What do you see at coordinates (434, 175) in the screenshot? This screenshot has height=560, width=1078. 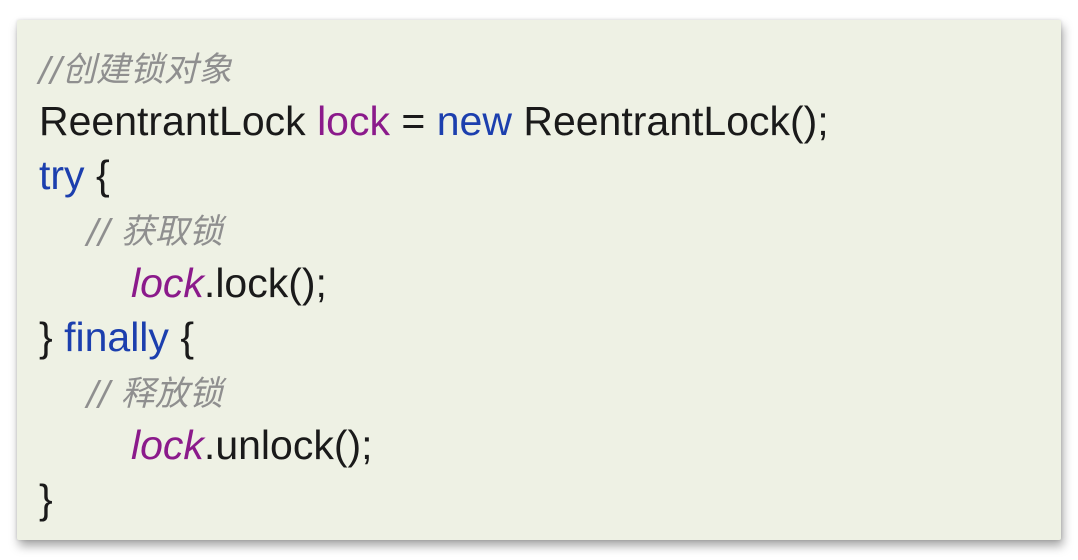 I see `code-line-3: try {` at bounding box center [434, 175].